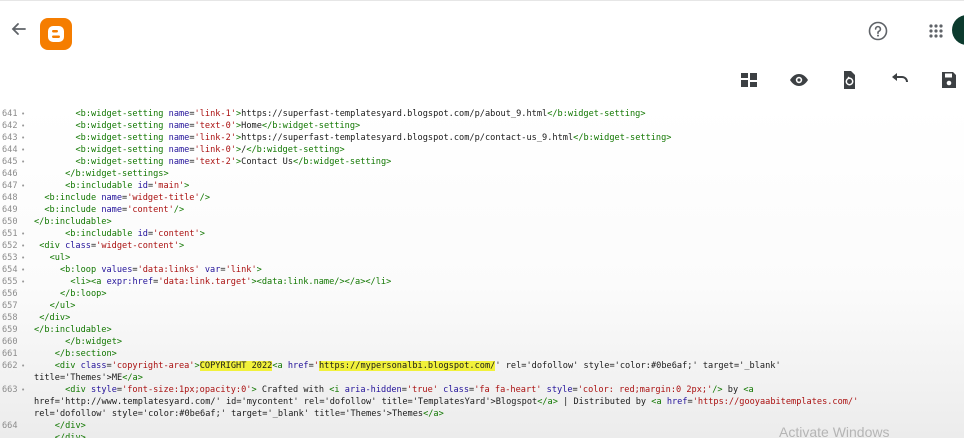 The width and height of the screenshot is (964, 440). What do you see at coordinates (482, 31) in the screenshot?
I see `app-header` at bounding box center [482, 31].